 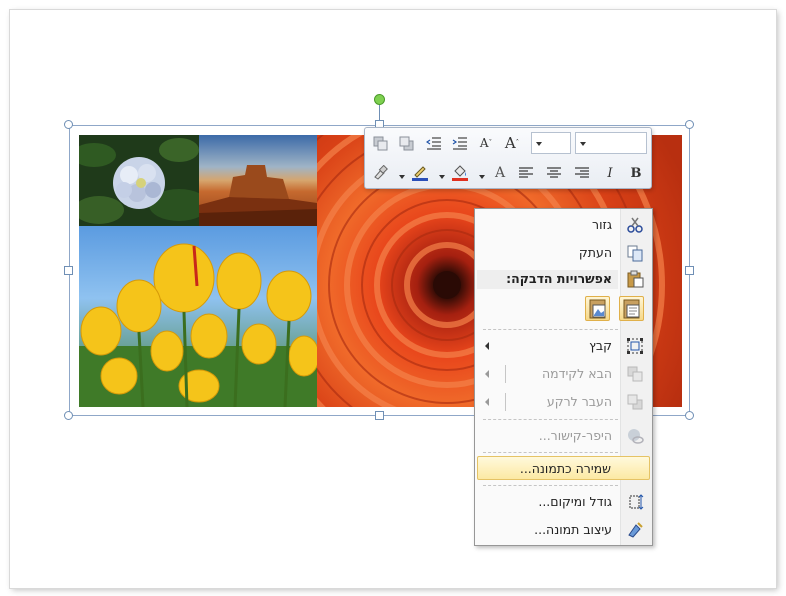 I want to click on bold-label: B, so click(x=636, y=173).